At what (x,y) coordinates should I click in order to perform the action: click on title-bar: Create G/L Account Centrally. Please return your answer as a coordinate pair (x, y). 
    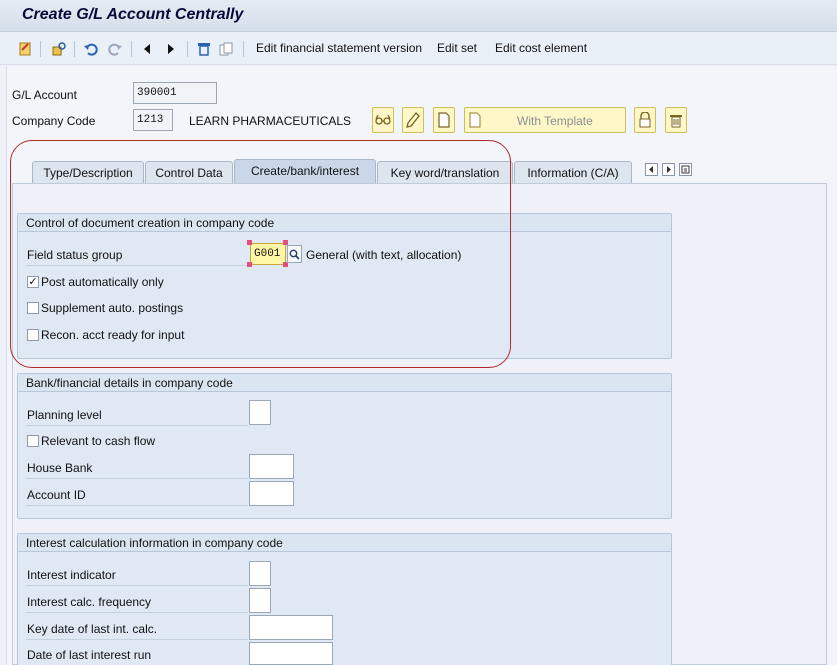
    Looking at the image, I should click on (418, 16).